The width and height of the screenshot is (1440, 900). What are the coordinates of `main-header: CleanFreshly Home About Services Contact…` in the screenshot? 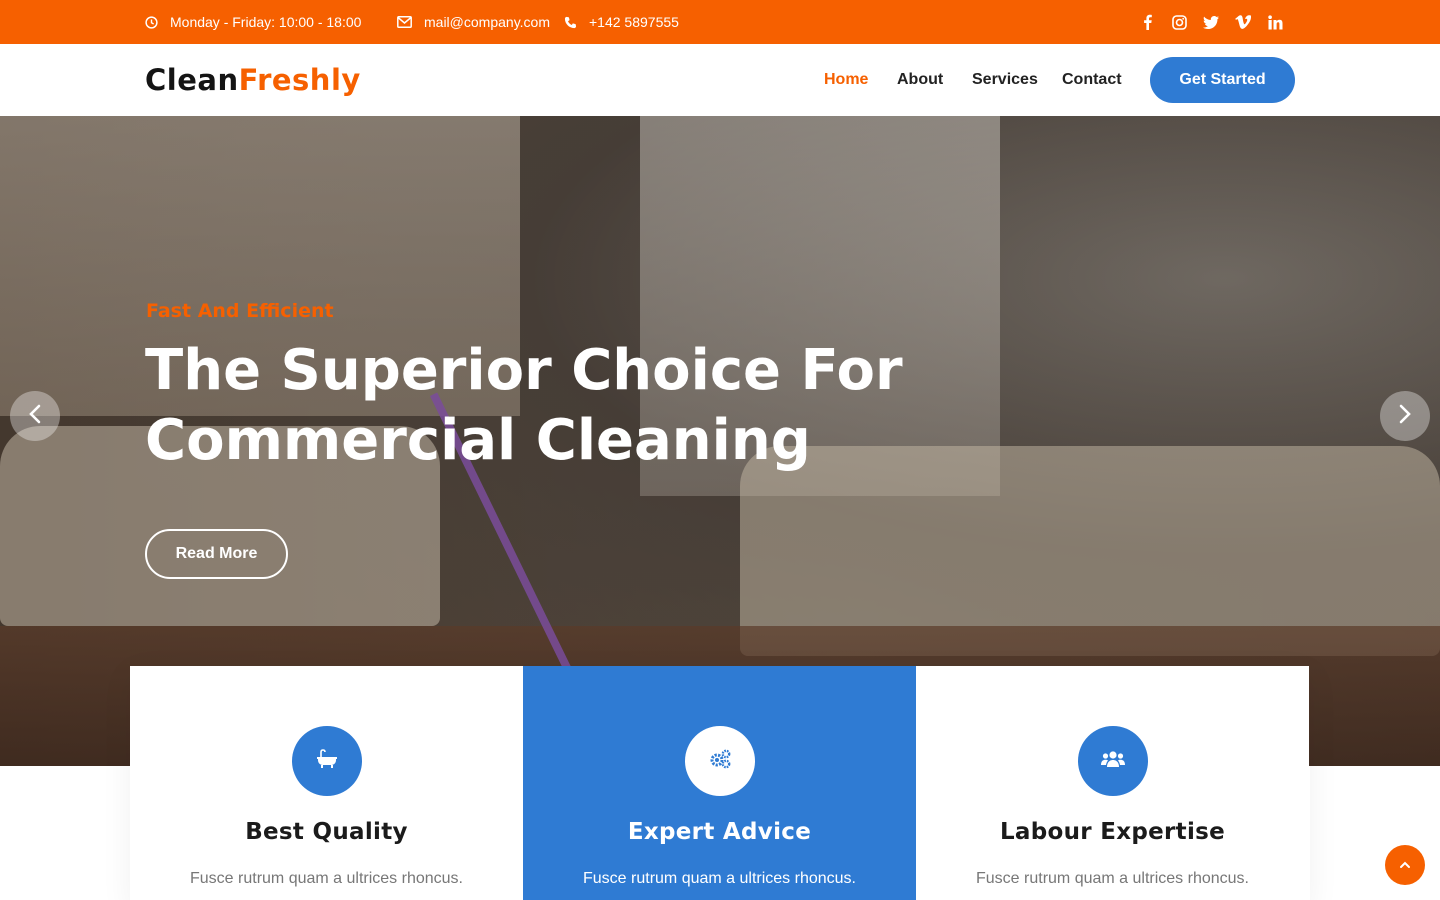 It's located at (720, 80).